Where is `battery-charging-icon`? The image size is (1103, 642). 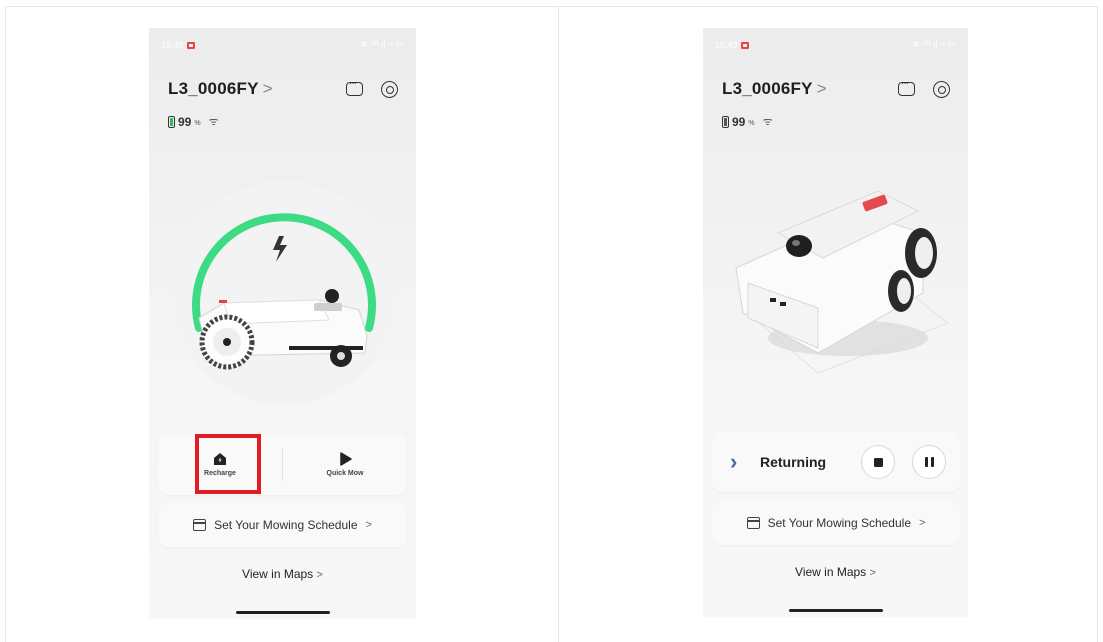 battery-charging-icon is located at coordinates (171, 121).